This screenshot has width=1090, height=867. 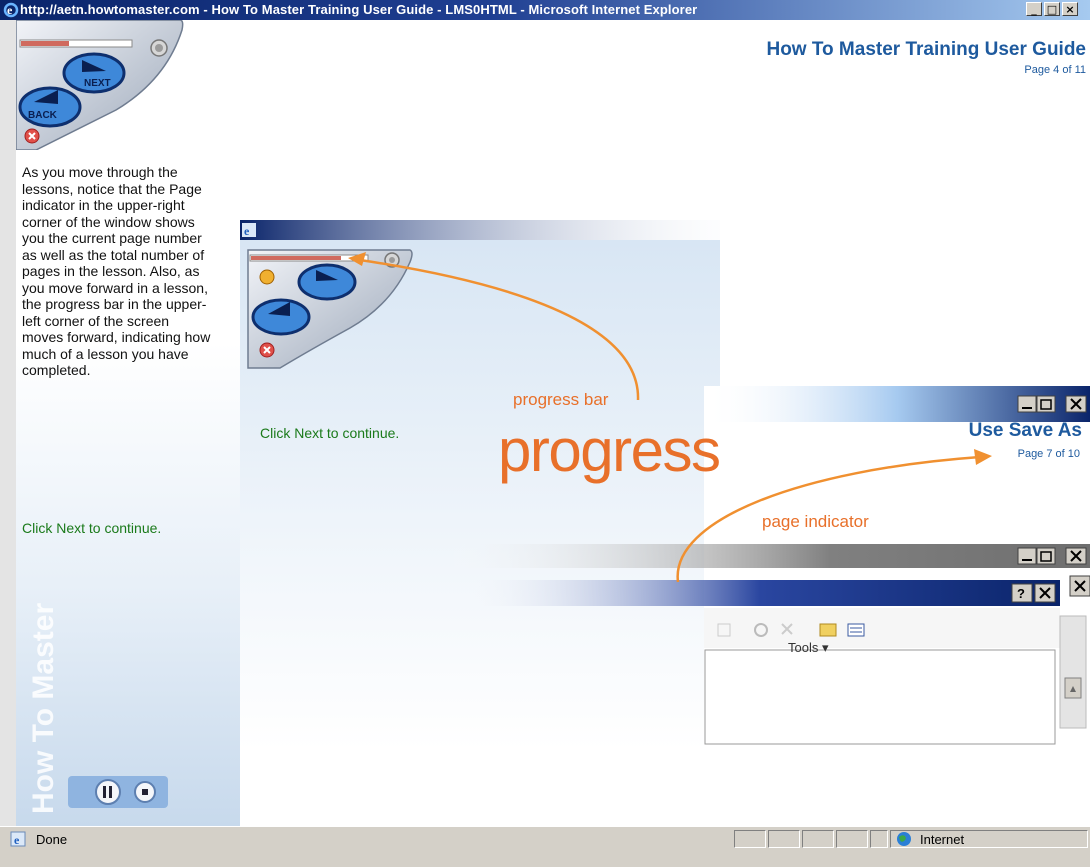 I want to click on minimize-button: _, so click(x=1034, y=9).